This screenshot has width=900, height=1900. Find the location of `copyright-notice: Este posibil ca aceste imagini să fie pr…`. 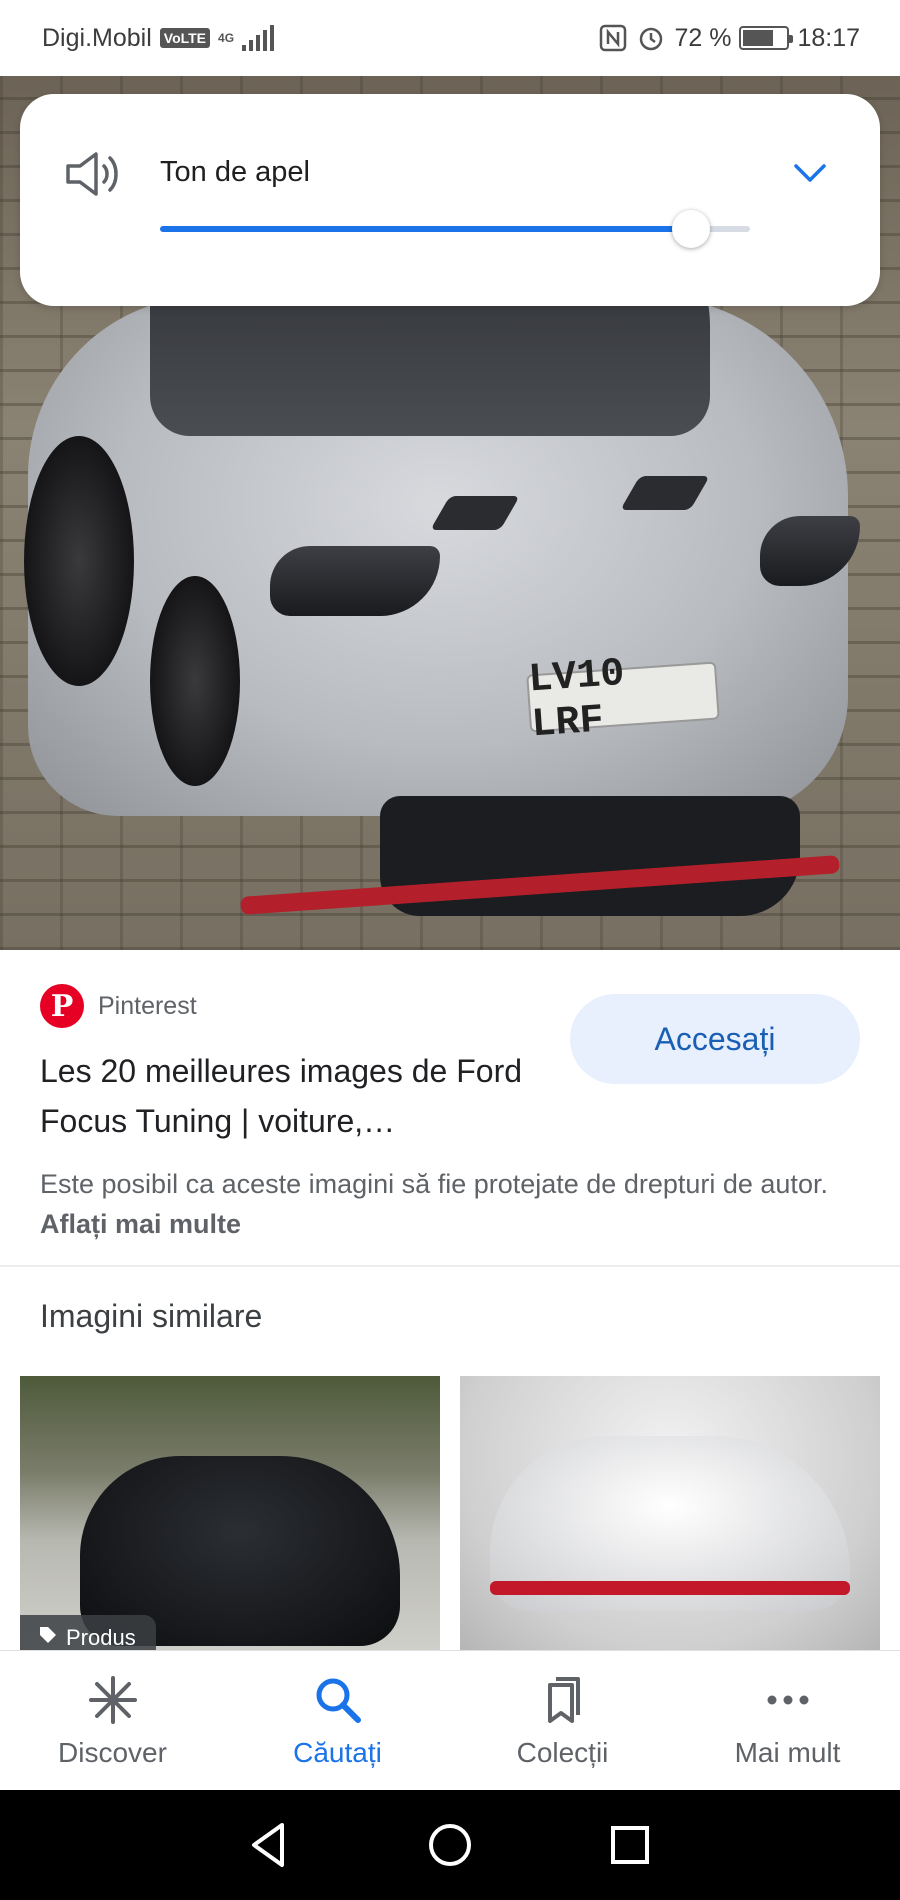

copyright-notice: Este posibil ca aceste imagini să fie pr… is located at coordinates (455, 1204).